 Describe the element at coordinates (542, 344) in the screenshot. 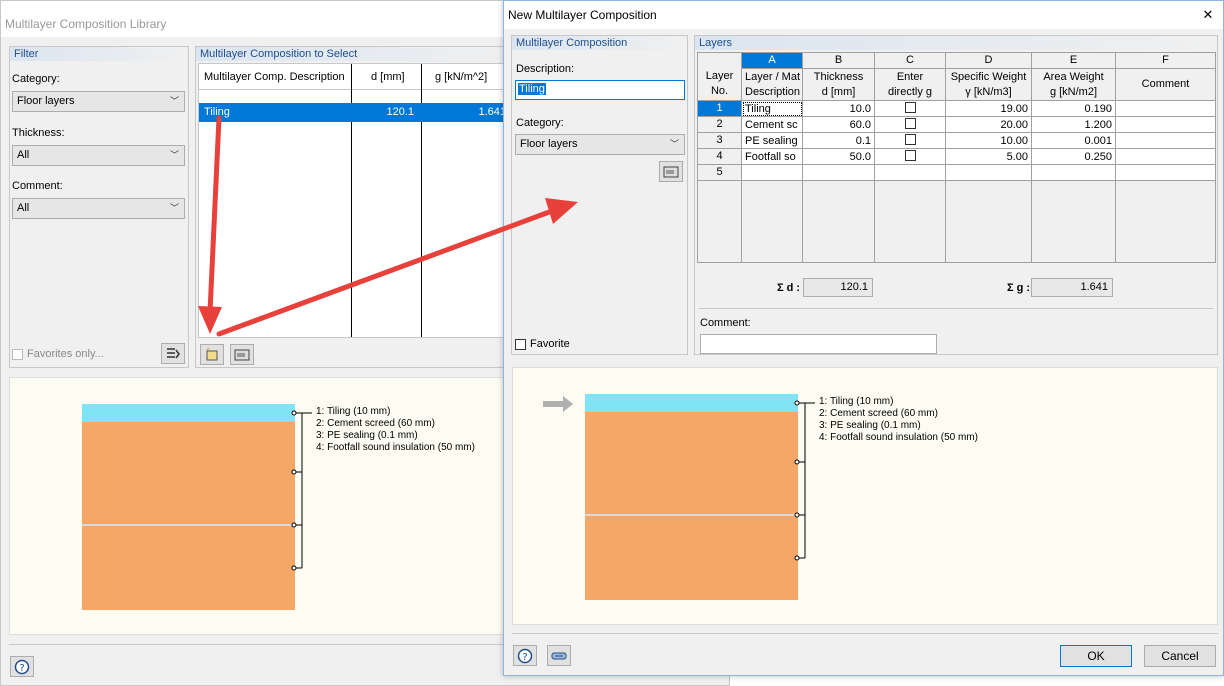

I see `favorite-checkbox: Favorite` at that location.